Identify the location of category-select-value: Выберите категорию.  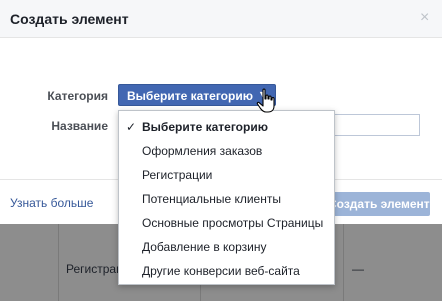
(190, 96).